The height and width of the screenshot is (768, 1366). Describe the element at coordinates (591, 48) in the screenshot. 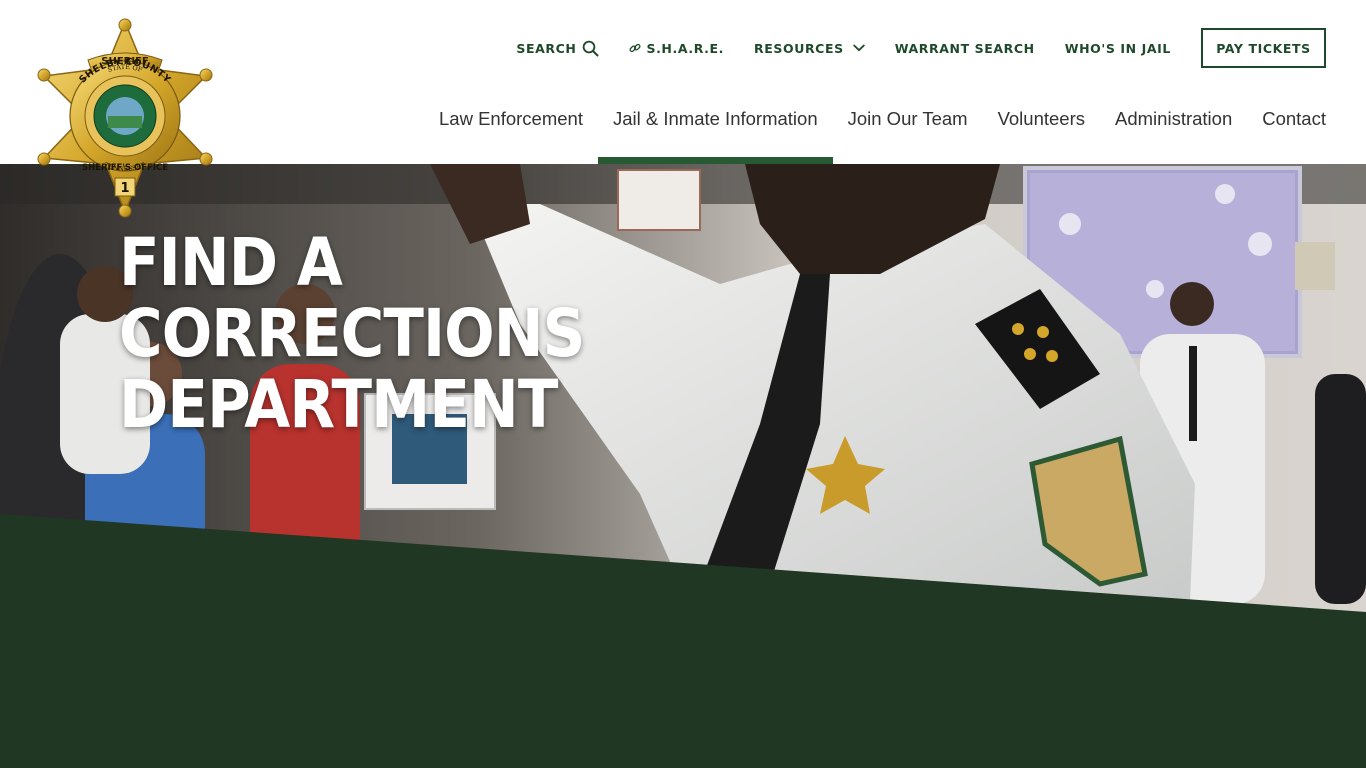

I see `search-icon` at that location.